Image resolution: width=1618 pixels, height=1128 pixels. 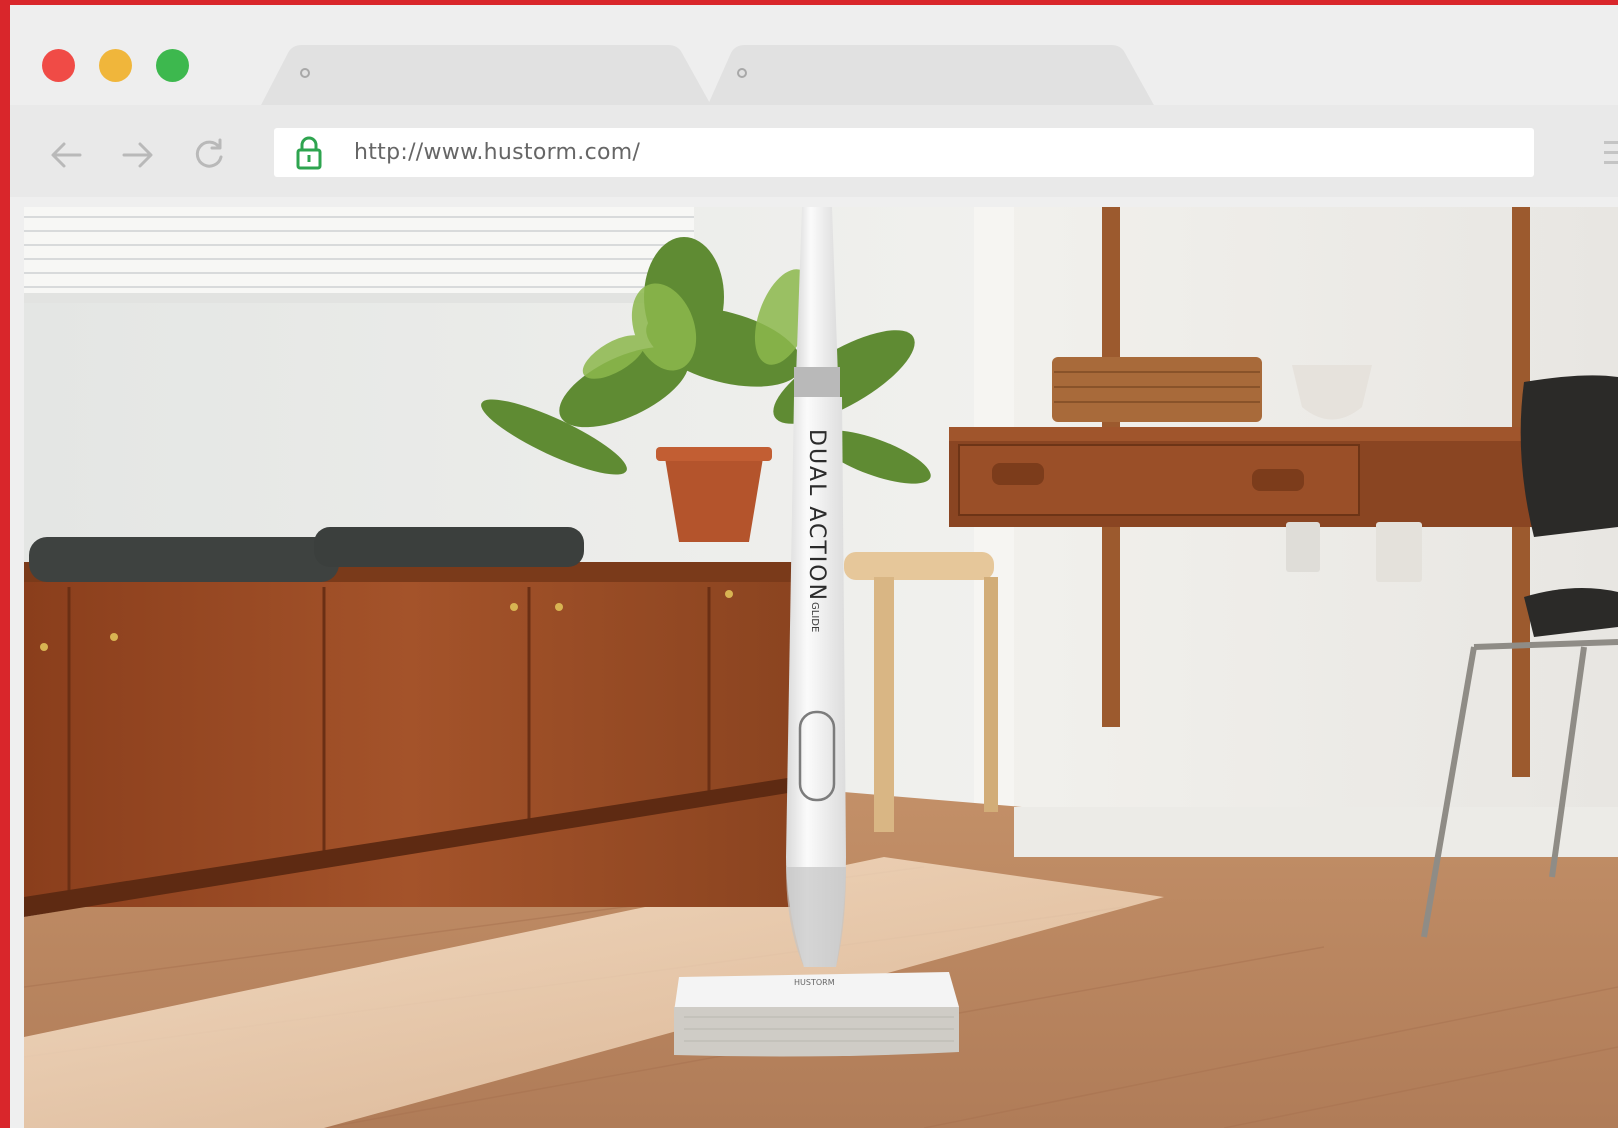 I want to click on address-bar: http://www.hustorm.com/, so click(x=904, y=152).